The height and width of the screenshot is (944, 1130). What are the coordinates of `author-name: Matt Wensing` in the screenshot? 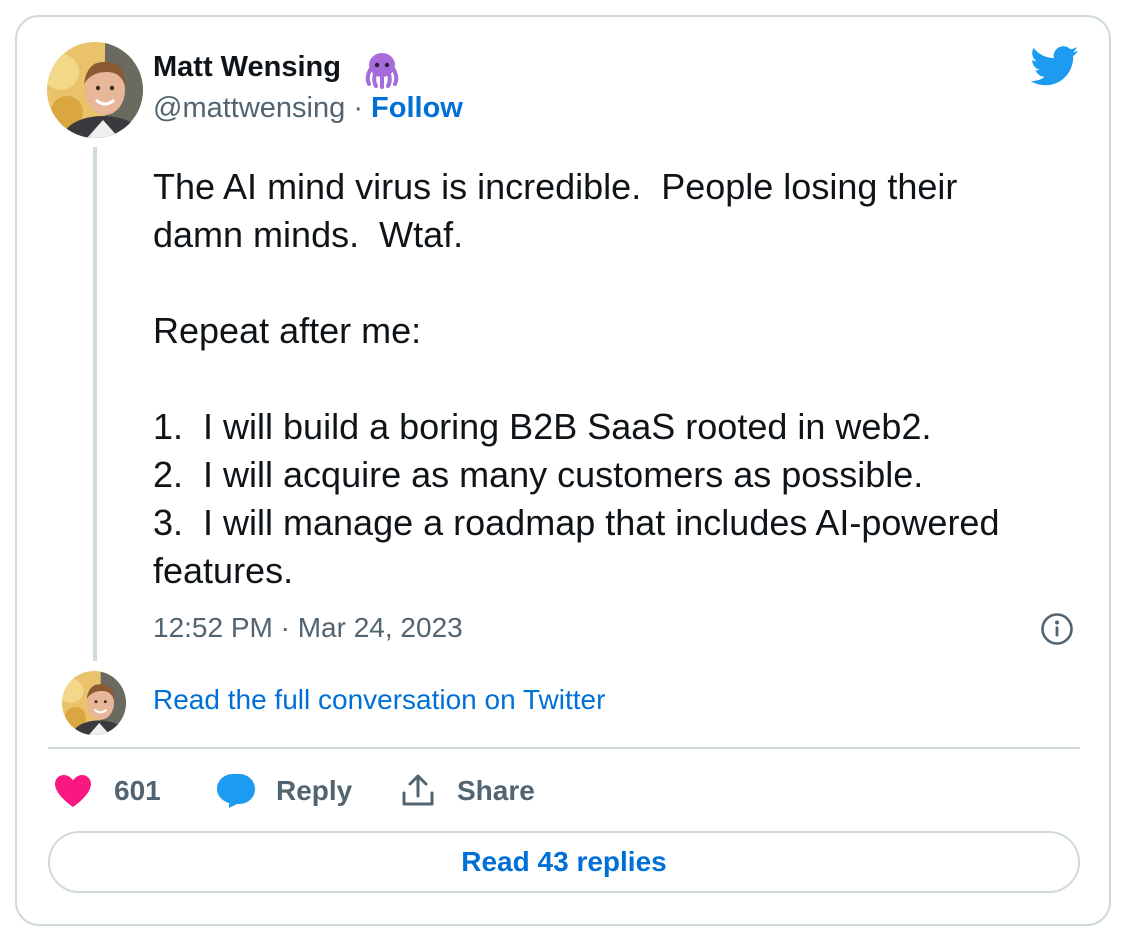 It's located at (247, 67).